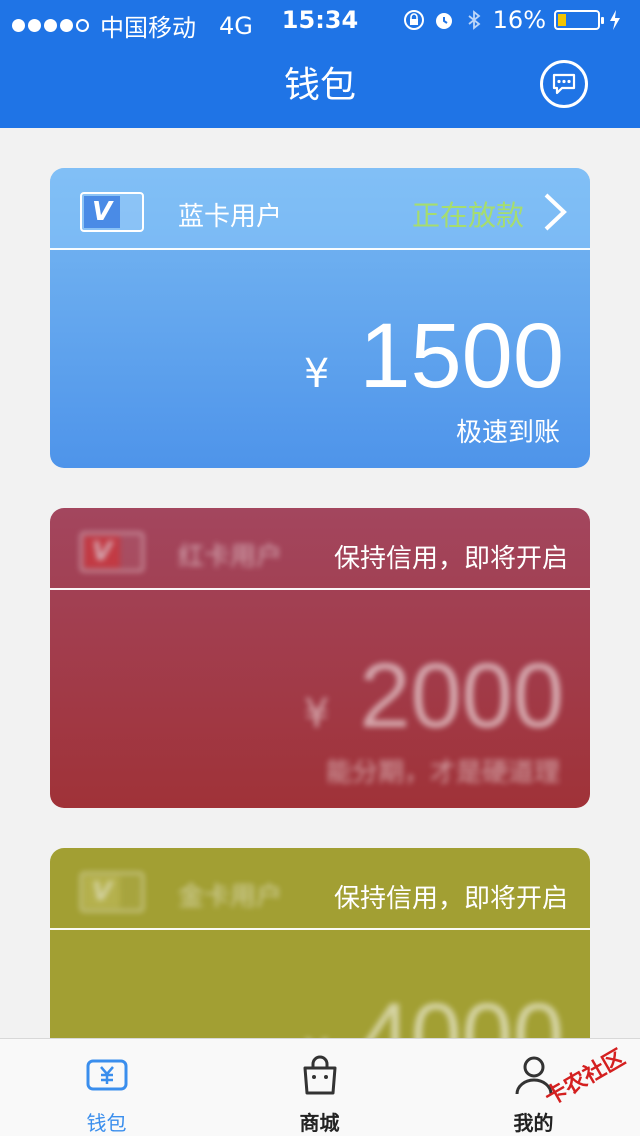  Describe the element at coordinates (107, 1075) in the screenshot. I see `wallet-icon` at that location.